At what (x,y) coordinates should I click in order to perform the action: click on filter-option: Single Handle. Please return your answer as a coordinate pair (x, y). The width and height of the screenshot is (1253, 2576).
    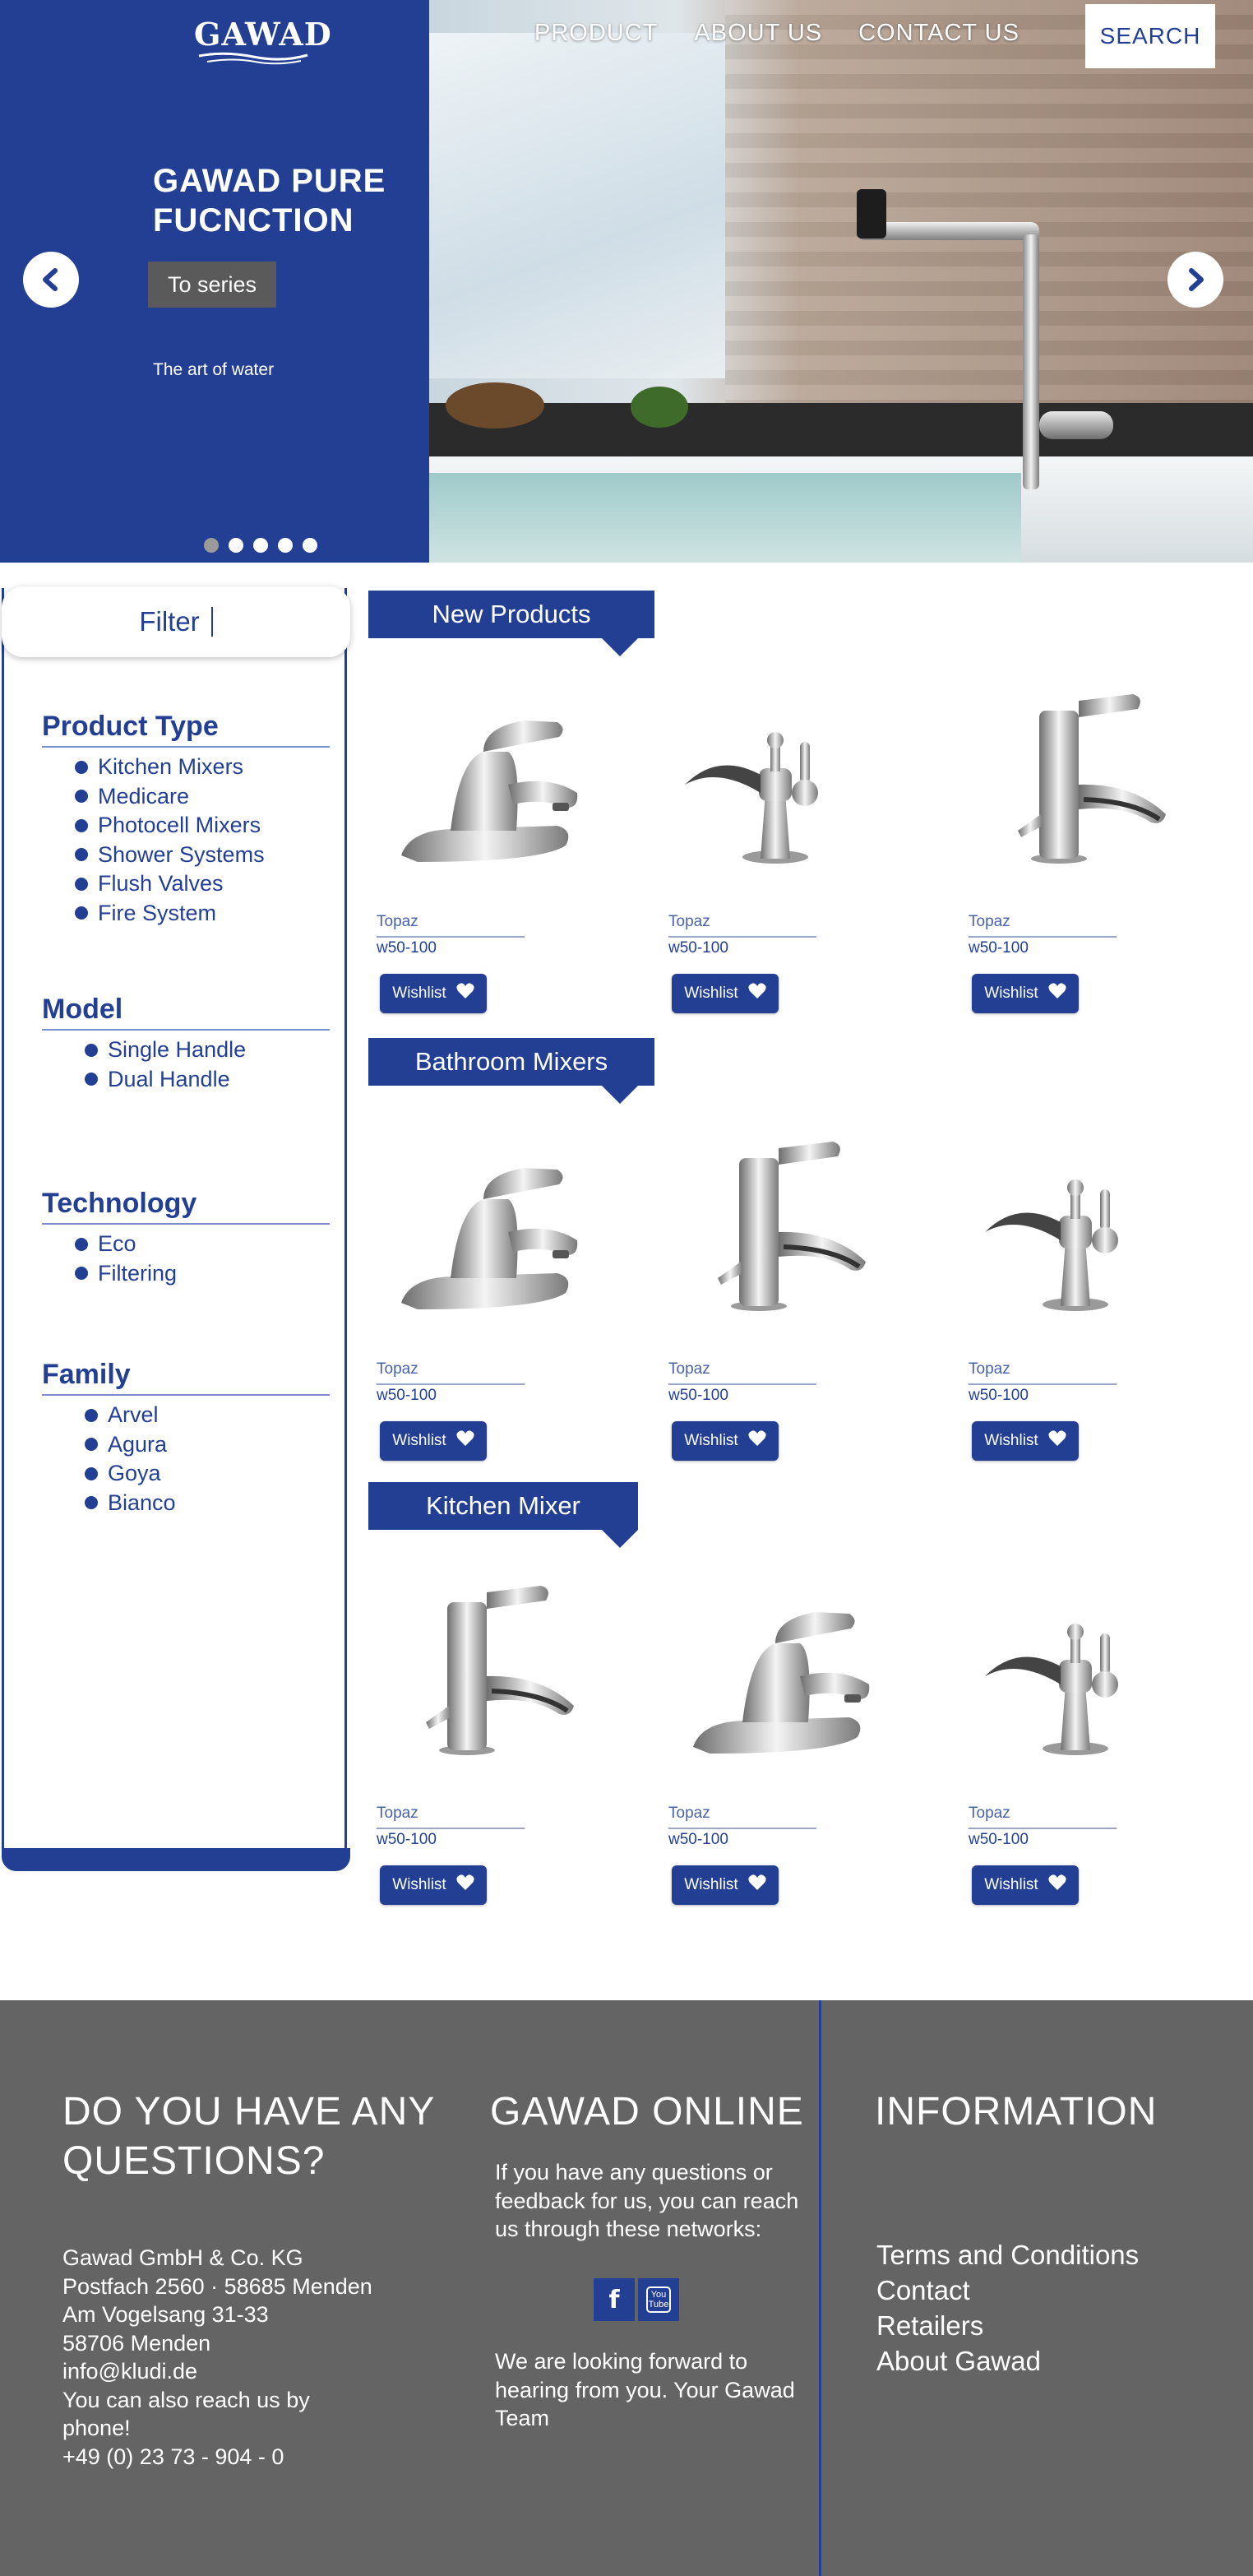
    Looking at the image, I should click on (186, 1050).